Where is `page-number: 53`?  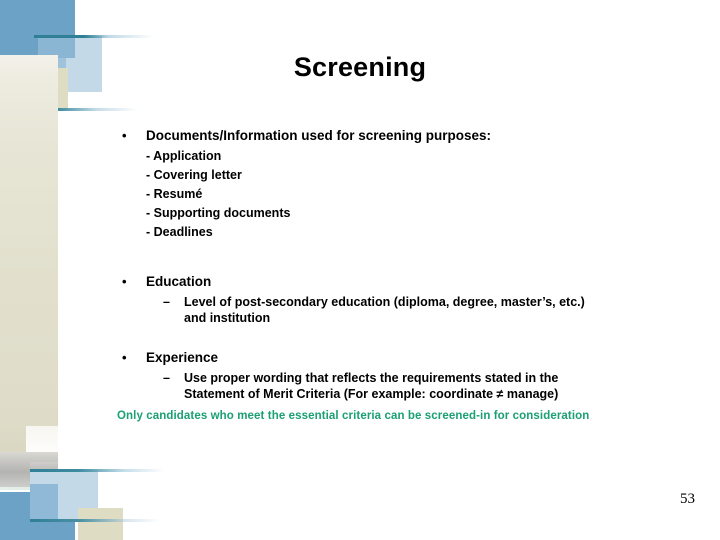
page-number: 53 is located at coordinates (687, 499).